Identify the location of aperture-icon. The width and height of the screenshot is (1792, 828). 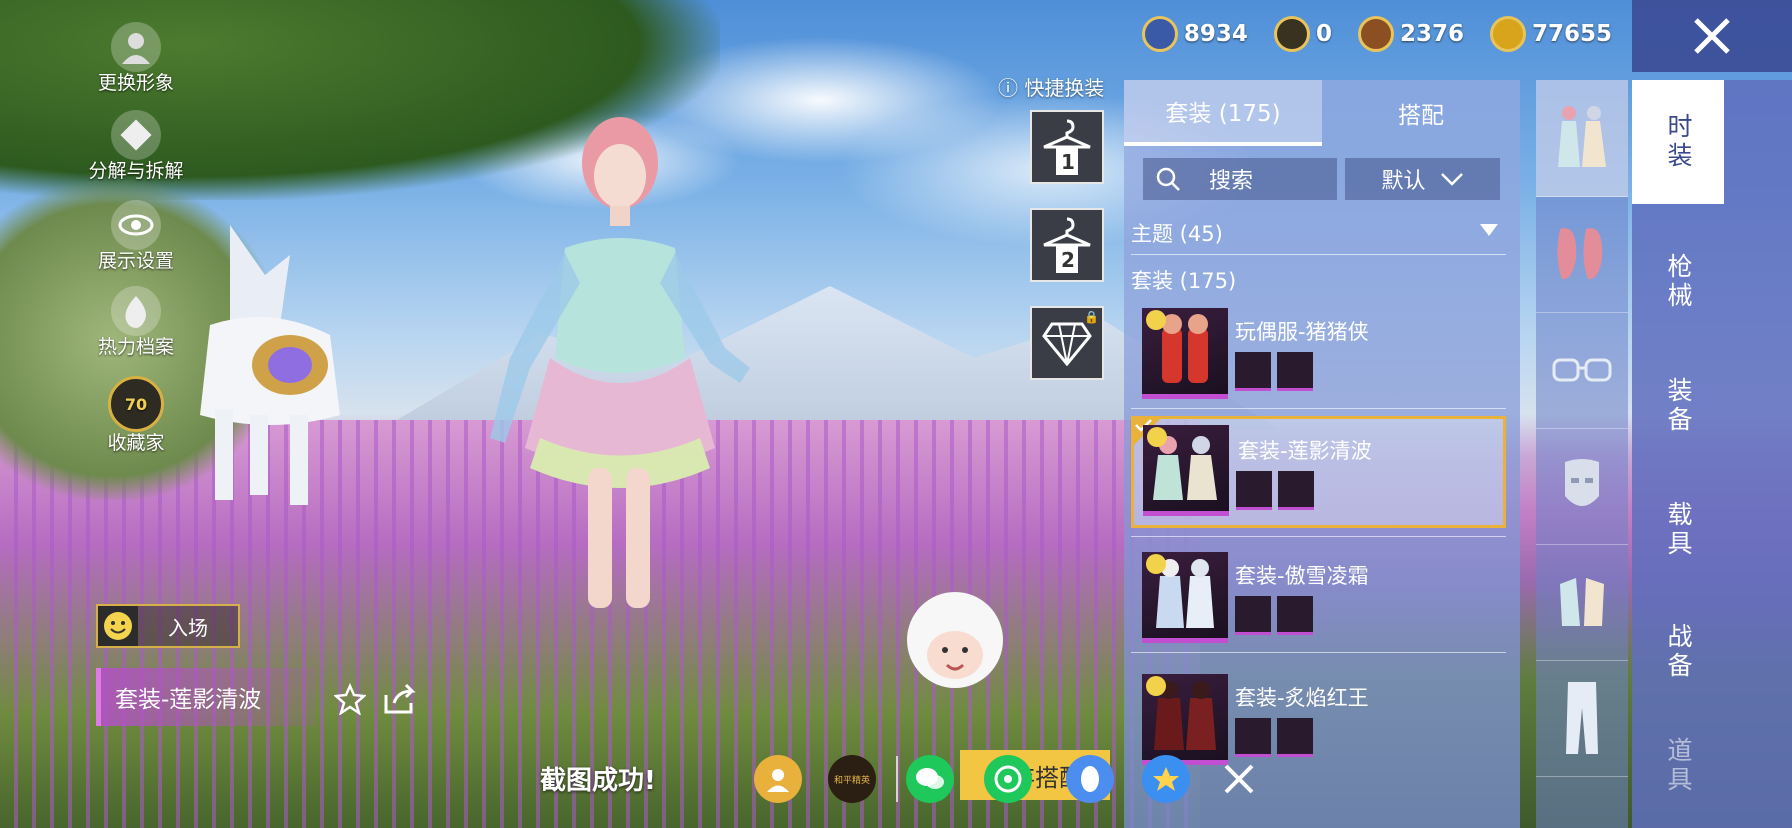
(1008, 779).